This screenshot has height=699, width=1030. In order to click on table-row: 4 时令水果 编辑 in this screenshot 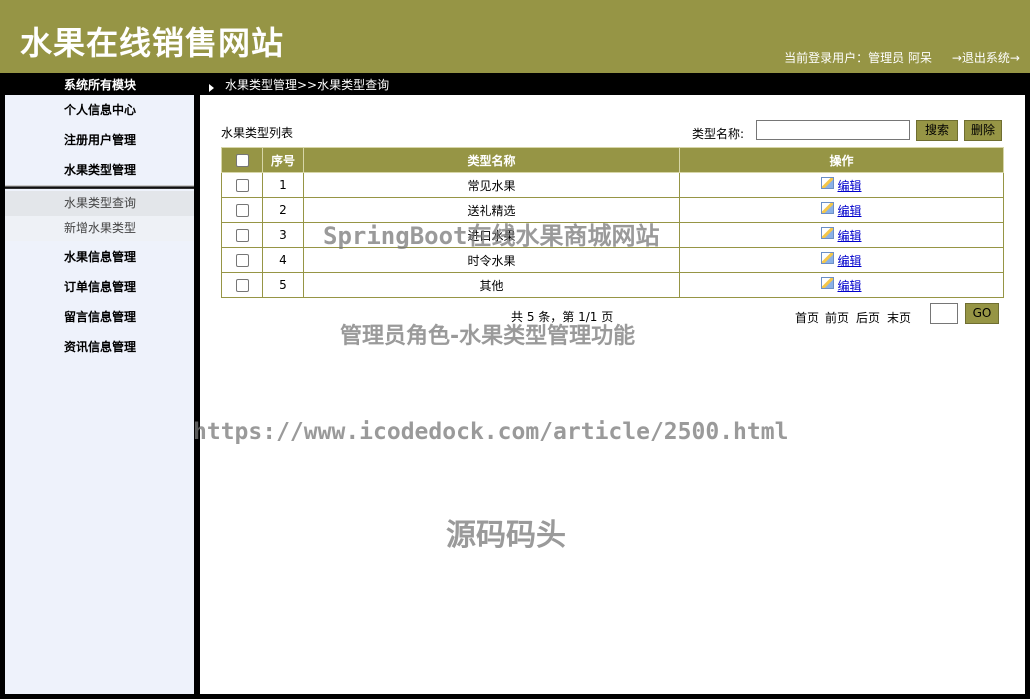, I will do `click(612, 260)`.